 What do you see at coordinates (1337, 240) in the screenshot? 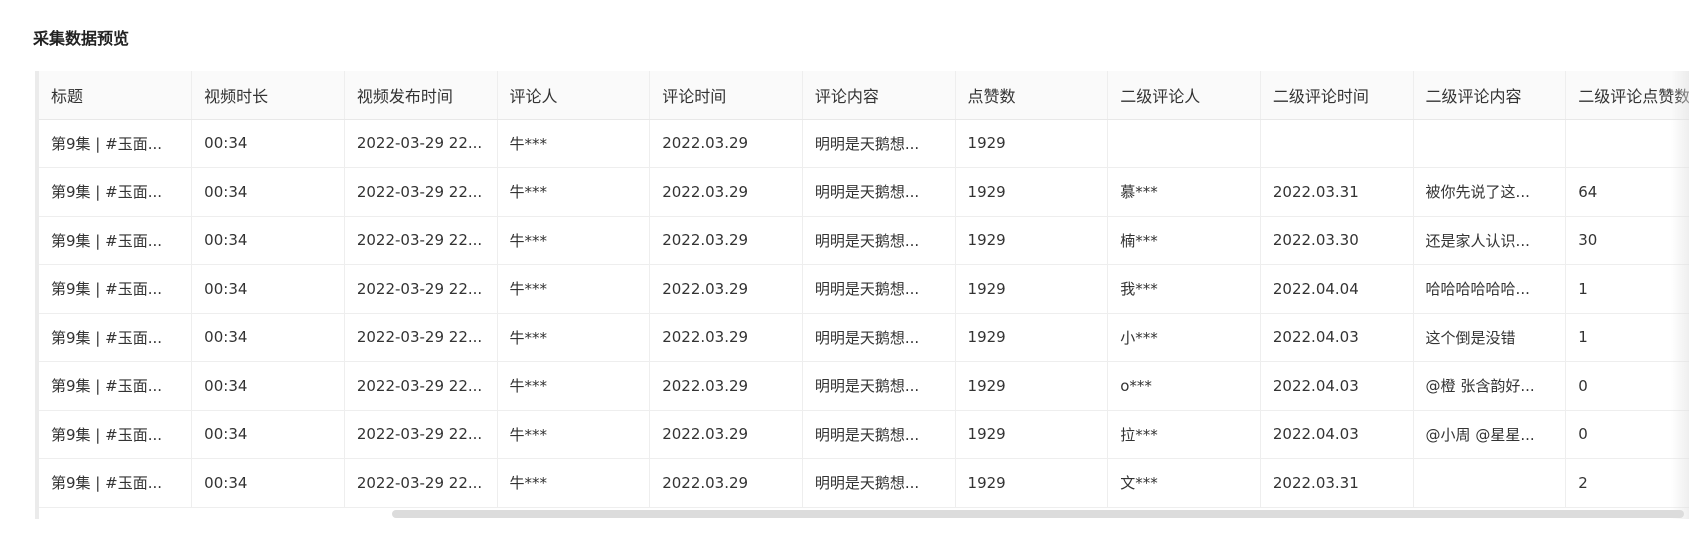
I see `cell-reply-time: 2022.03.30` at bounding box center [1337, 240].